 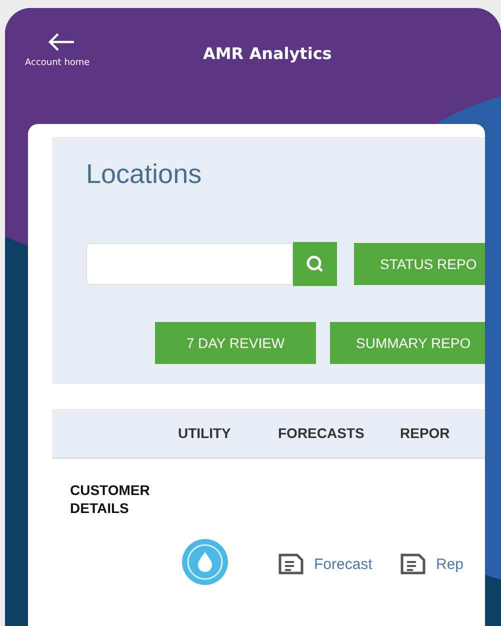 I want to click on column-header: REPOR, so click(x=425, y=433).